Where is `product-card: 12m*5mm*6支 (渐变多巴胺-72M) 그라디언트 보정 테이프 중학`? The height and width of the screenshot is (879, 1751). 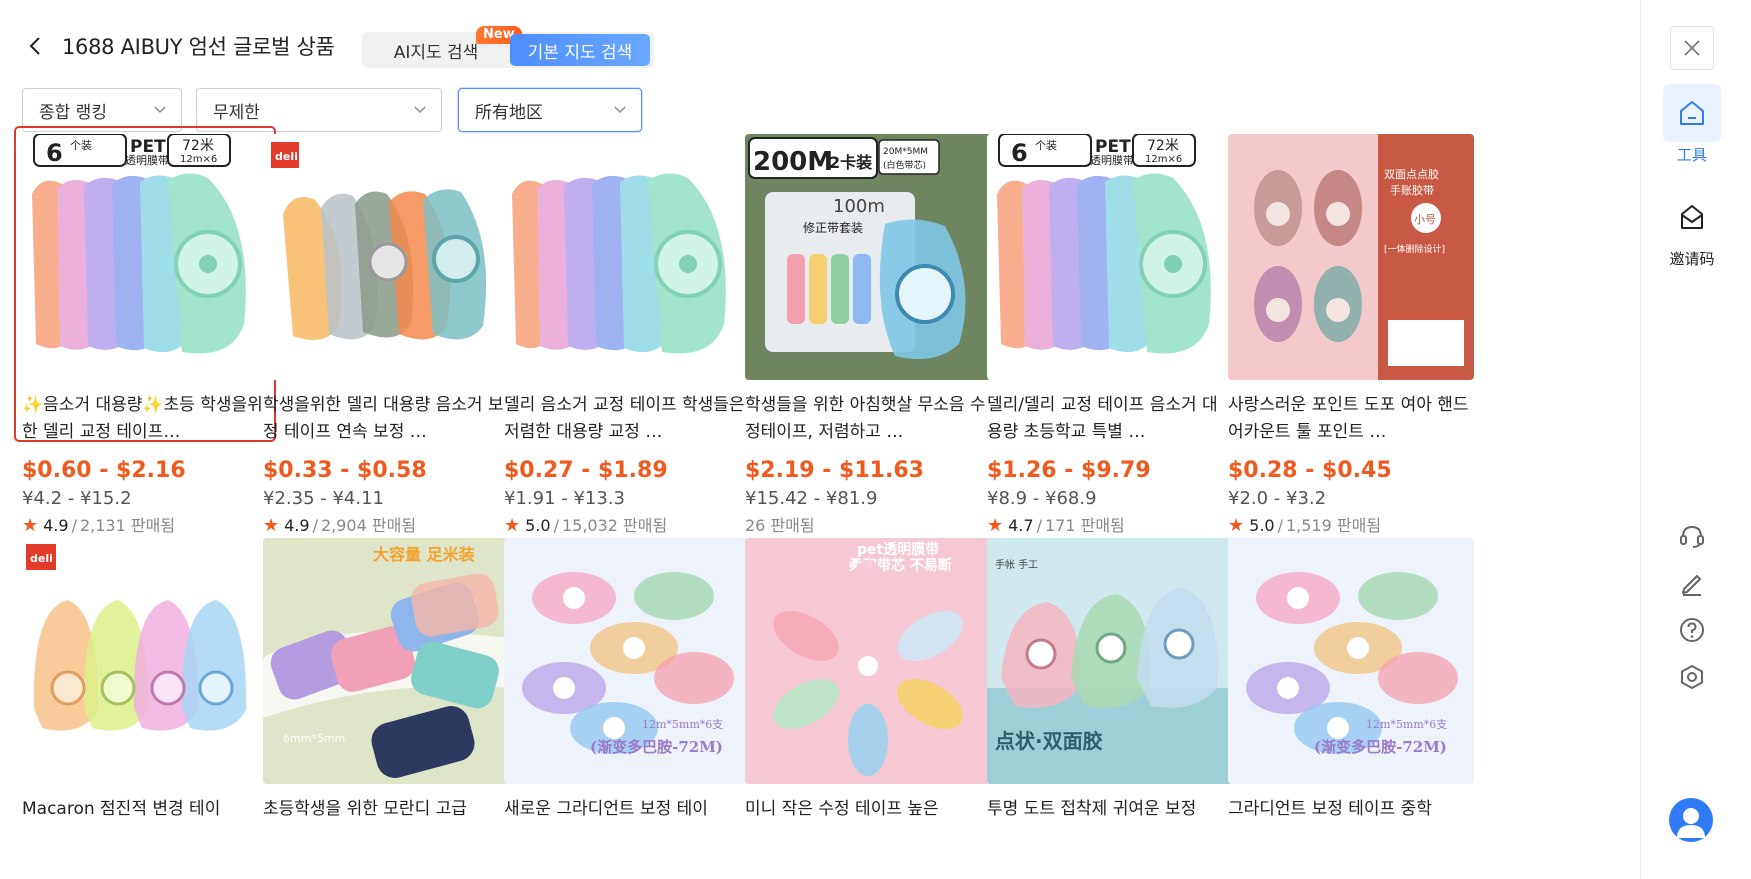
product-card: 12m*5mm*6支 (渐变多巴胺-72M) 그라디언트 보정 테이프 중학 is located at coordinates (1351, 686).